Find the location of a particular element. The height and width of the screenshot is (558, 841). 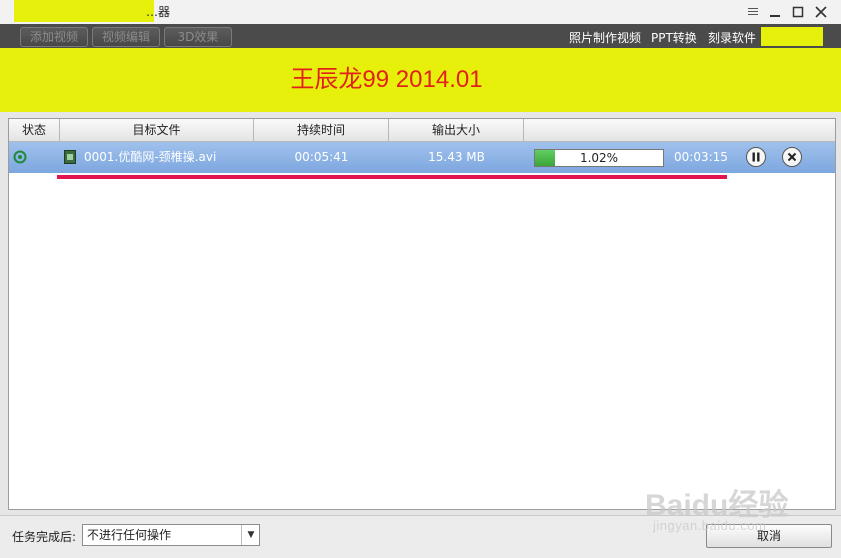

maximize-icon is located at coordinates (798, 12).